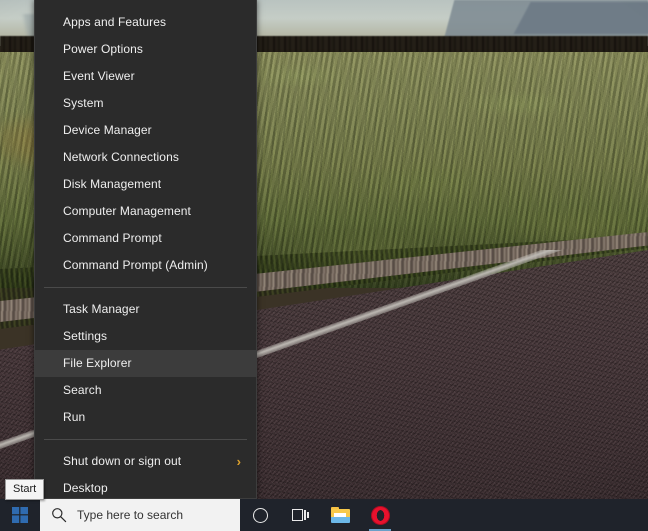  I want to click on winx-item-device-manager: Device Manager, so click(145, 130).